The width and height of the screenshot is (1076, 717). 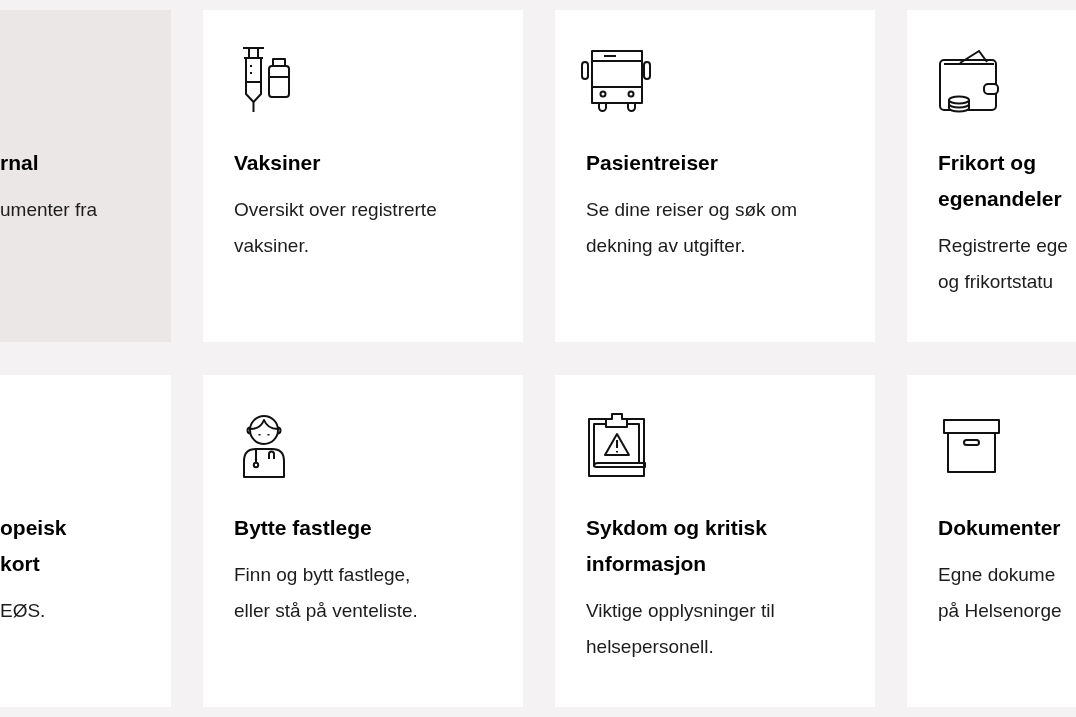 I want to click on card-title: Frikort og egenandeler, so click(x=1000, y=181).